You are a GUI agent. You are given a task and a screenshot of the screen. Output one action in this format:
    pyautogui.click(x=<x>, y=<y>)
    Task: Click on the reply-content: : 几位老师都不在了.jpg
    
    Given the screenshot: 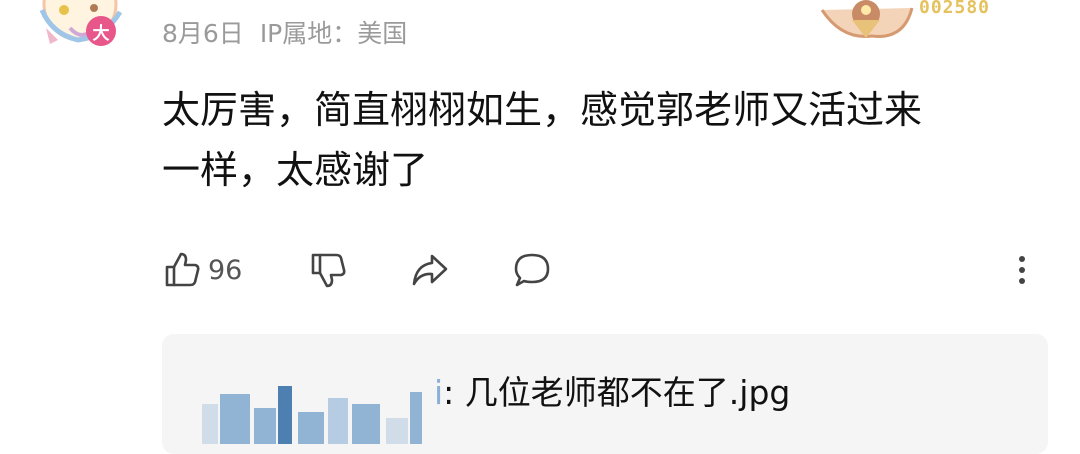 What is the action you would take?
    pyautogui.click(x=617, y=392)
    